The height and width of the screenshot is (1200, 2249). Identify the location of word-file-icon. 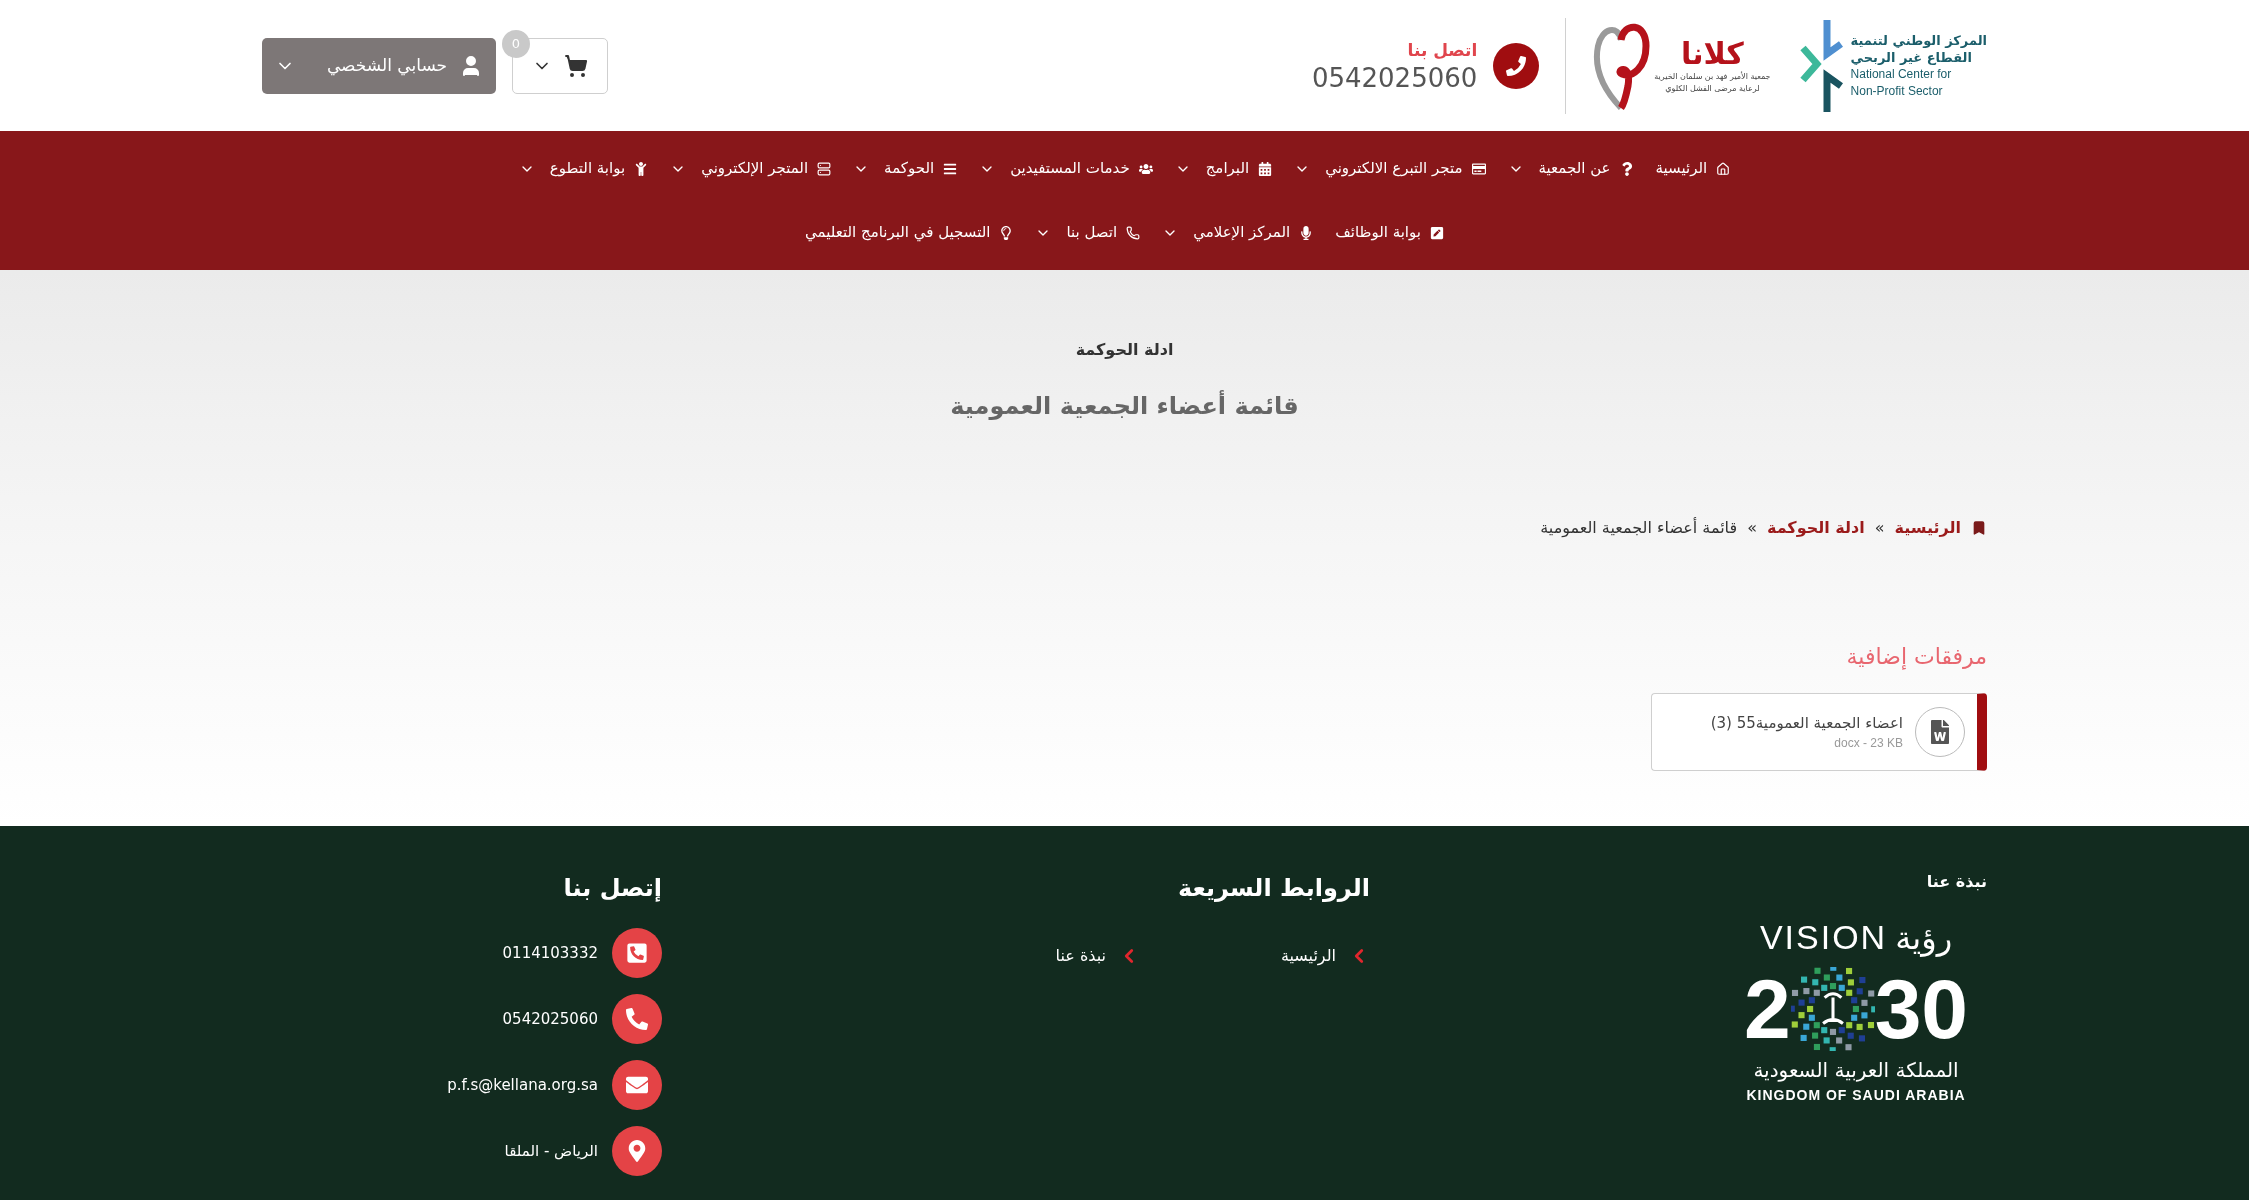
(1940, 732).